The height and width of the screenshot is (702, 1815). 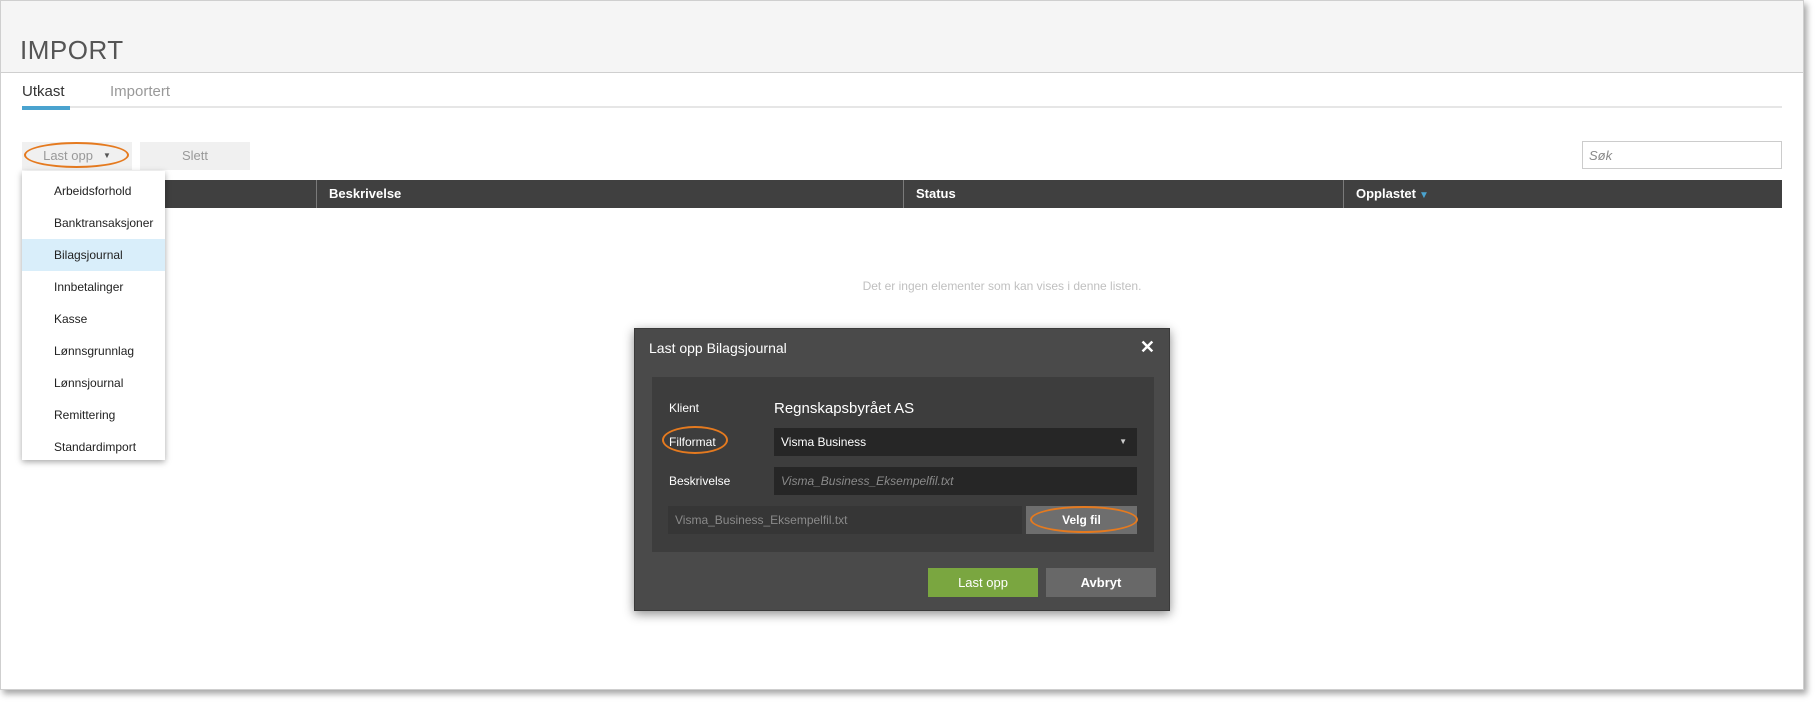 I want to click on table-header: Beskrivelse Status Opplastet ▼, so click(x=902, y=194).